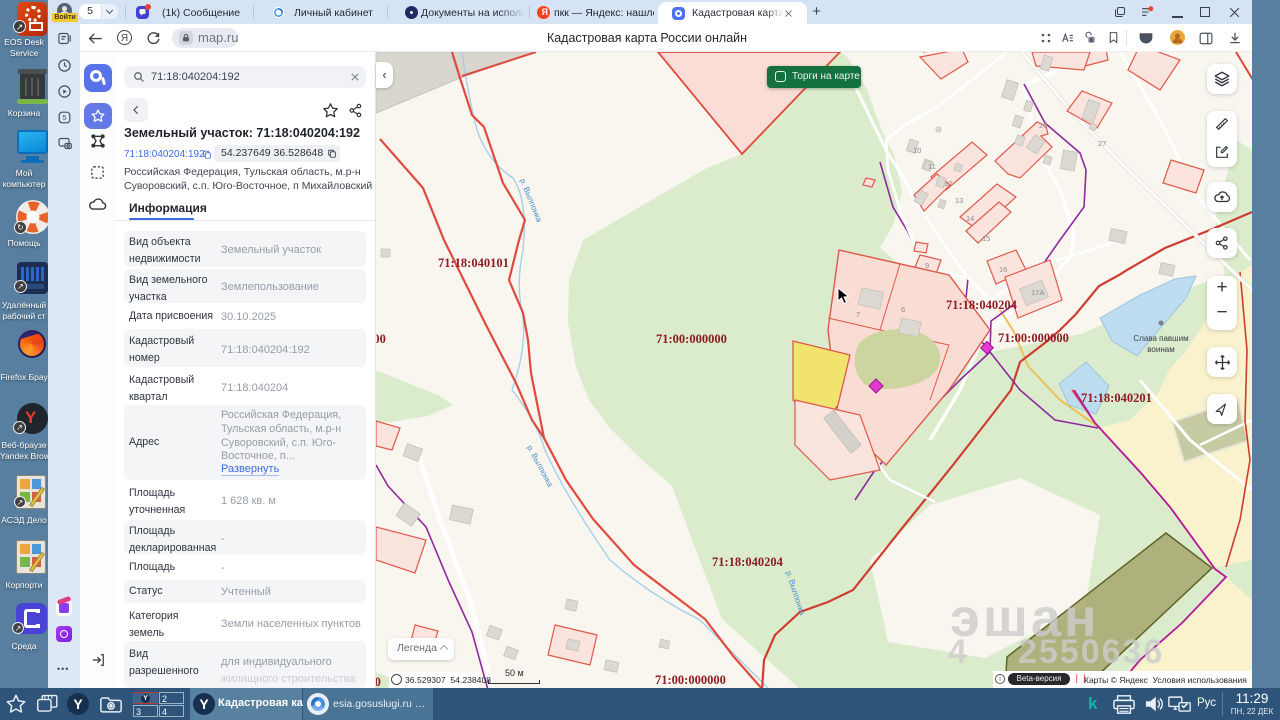 Image resolution: width=1280 pixels, height=720 pixels. Describe the element at coordinates (858, 314) in the screenshot. I see `svg-text: 7` at that location.